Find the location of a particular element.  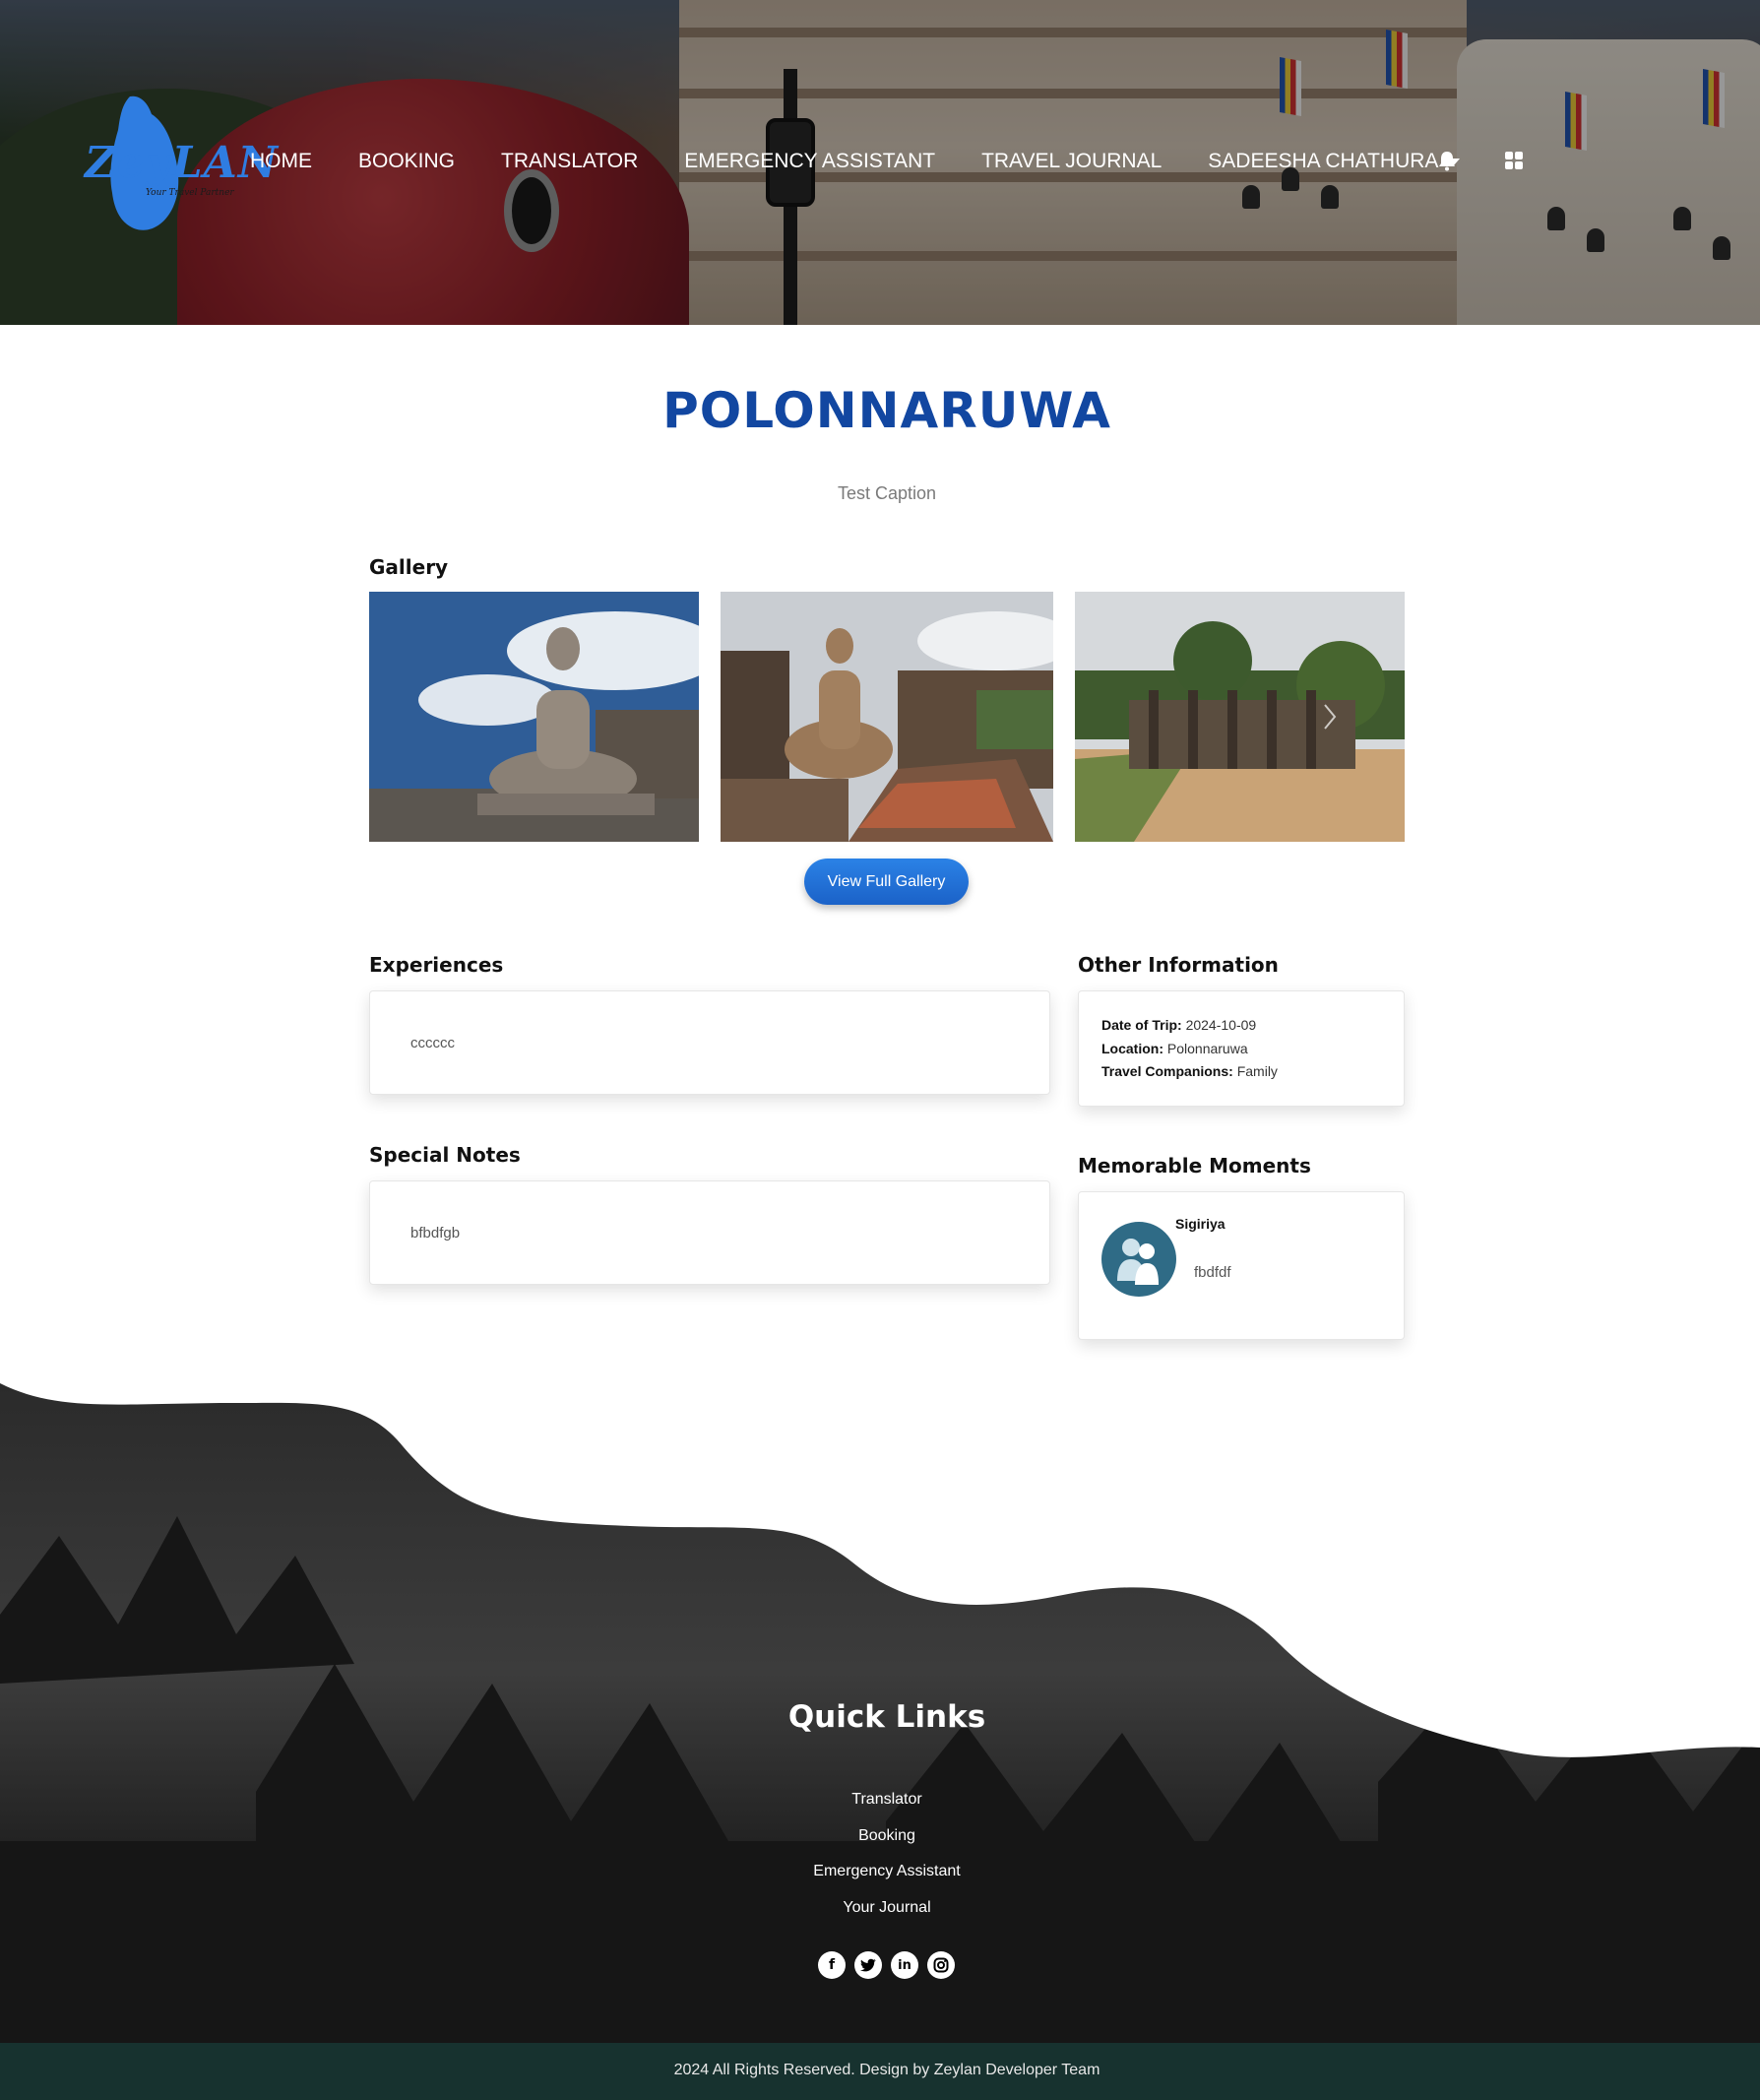

grid-menu-icon is located at coordinates (1514, 161).